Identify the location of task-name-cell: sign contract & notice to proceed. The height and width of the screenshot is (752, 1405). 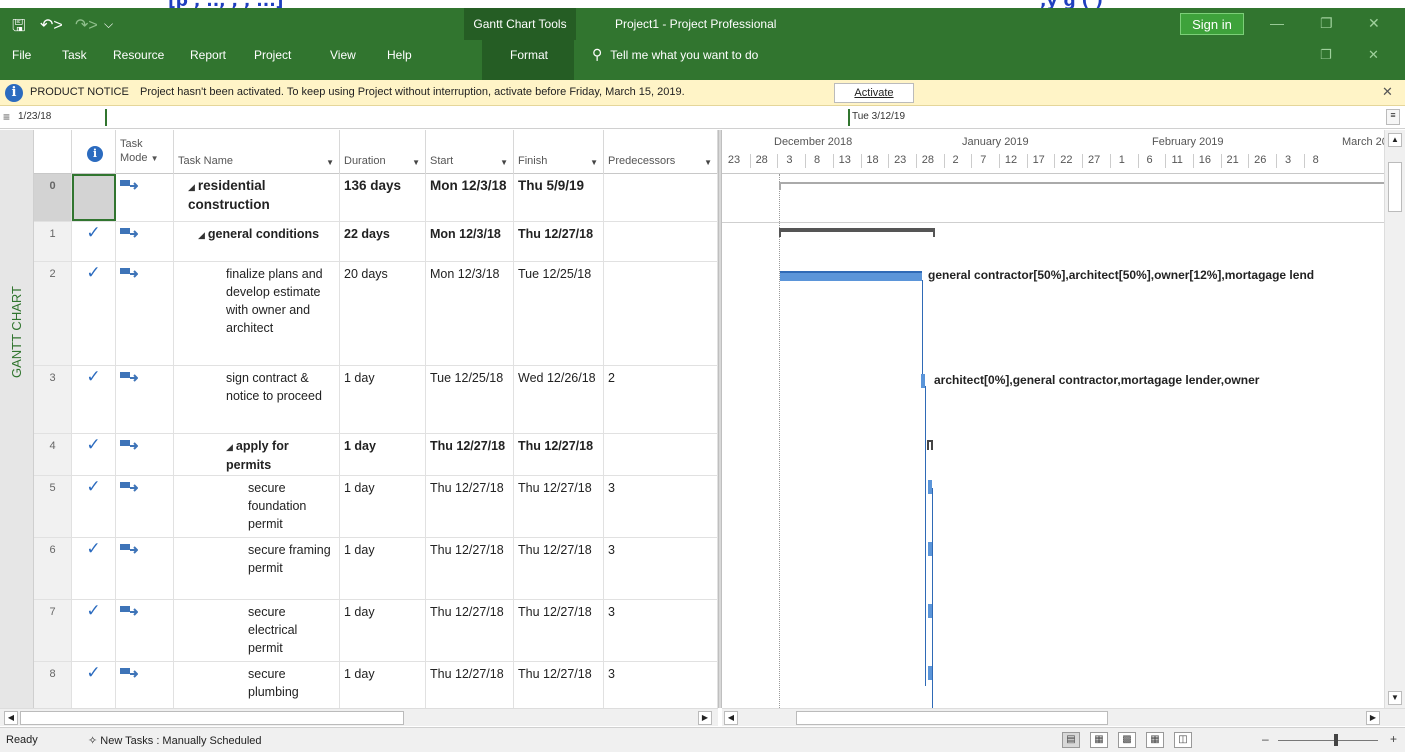
(257, 399).